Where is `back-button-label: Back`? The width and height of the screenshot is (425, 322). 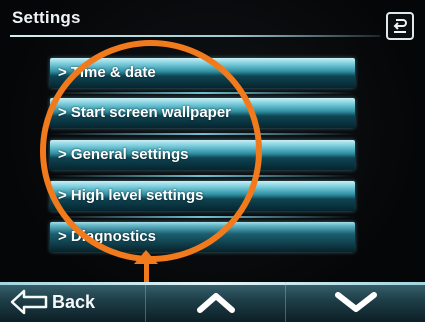 back-button-label: Back is located at coordinates (74, 302).